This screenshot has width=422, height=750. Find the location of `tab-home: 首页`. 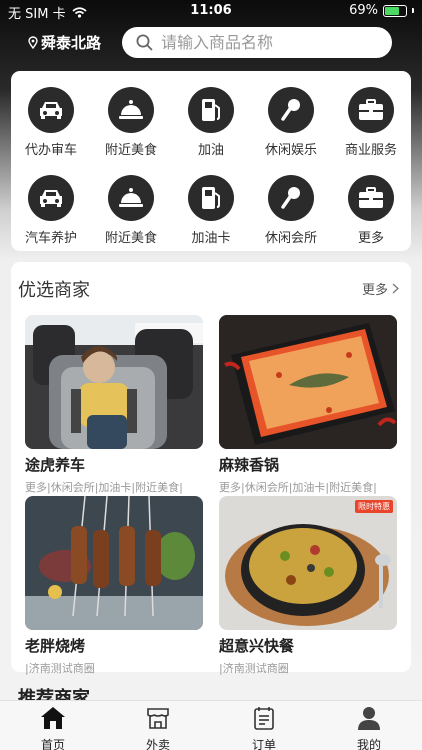

tab-home: 首页 is located at coordinates (53, 728).